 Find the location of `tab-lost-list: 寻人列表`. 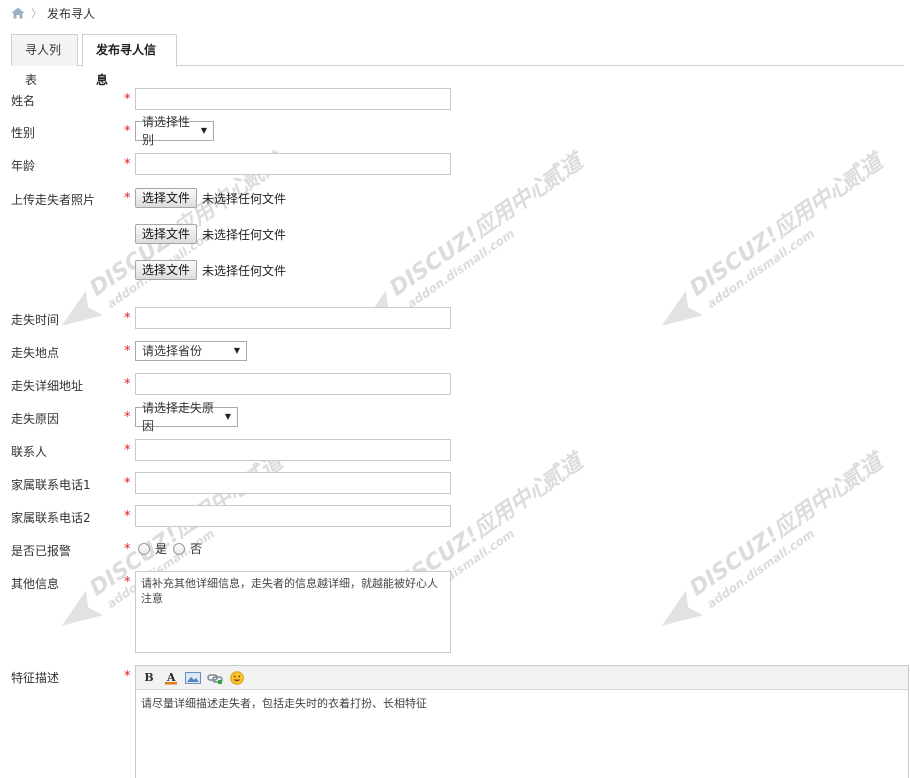

tab-lost-list: 寻人列表 is located at coordinates (44, 60).